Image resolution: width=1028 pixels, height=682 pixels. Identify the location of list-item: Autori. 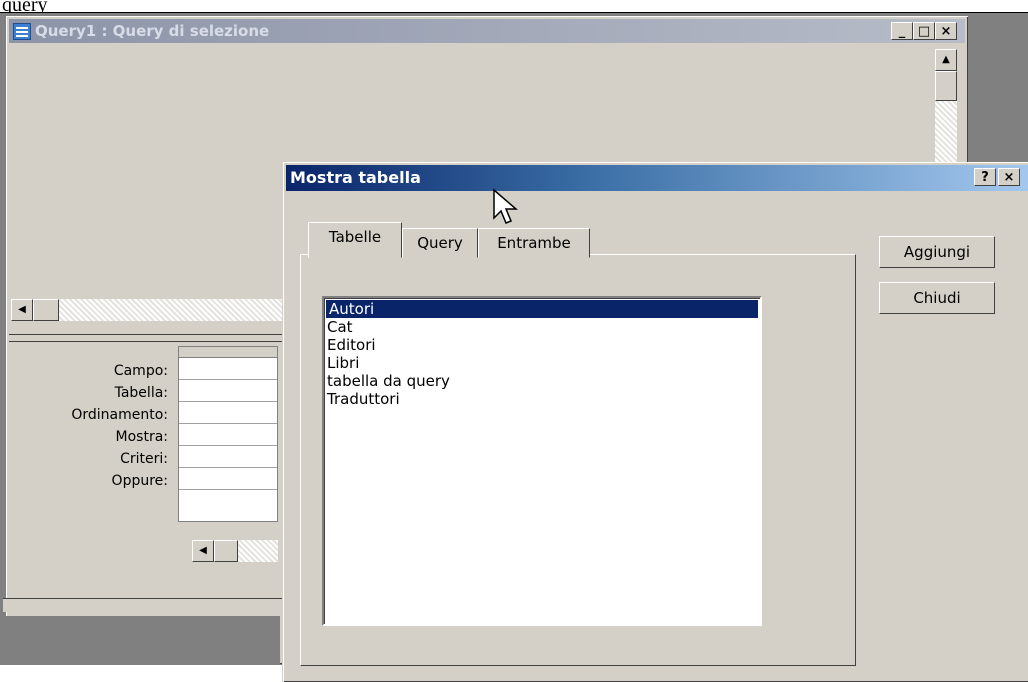
(542, 309).